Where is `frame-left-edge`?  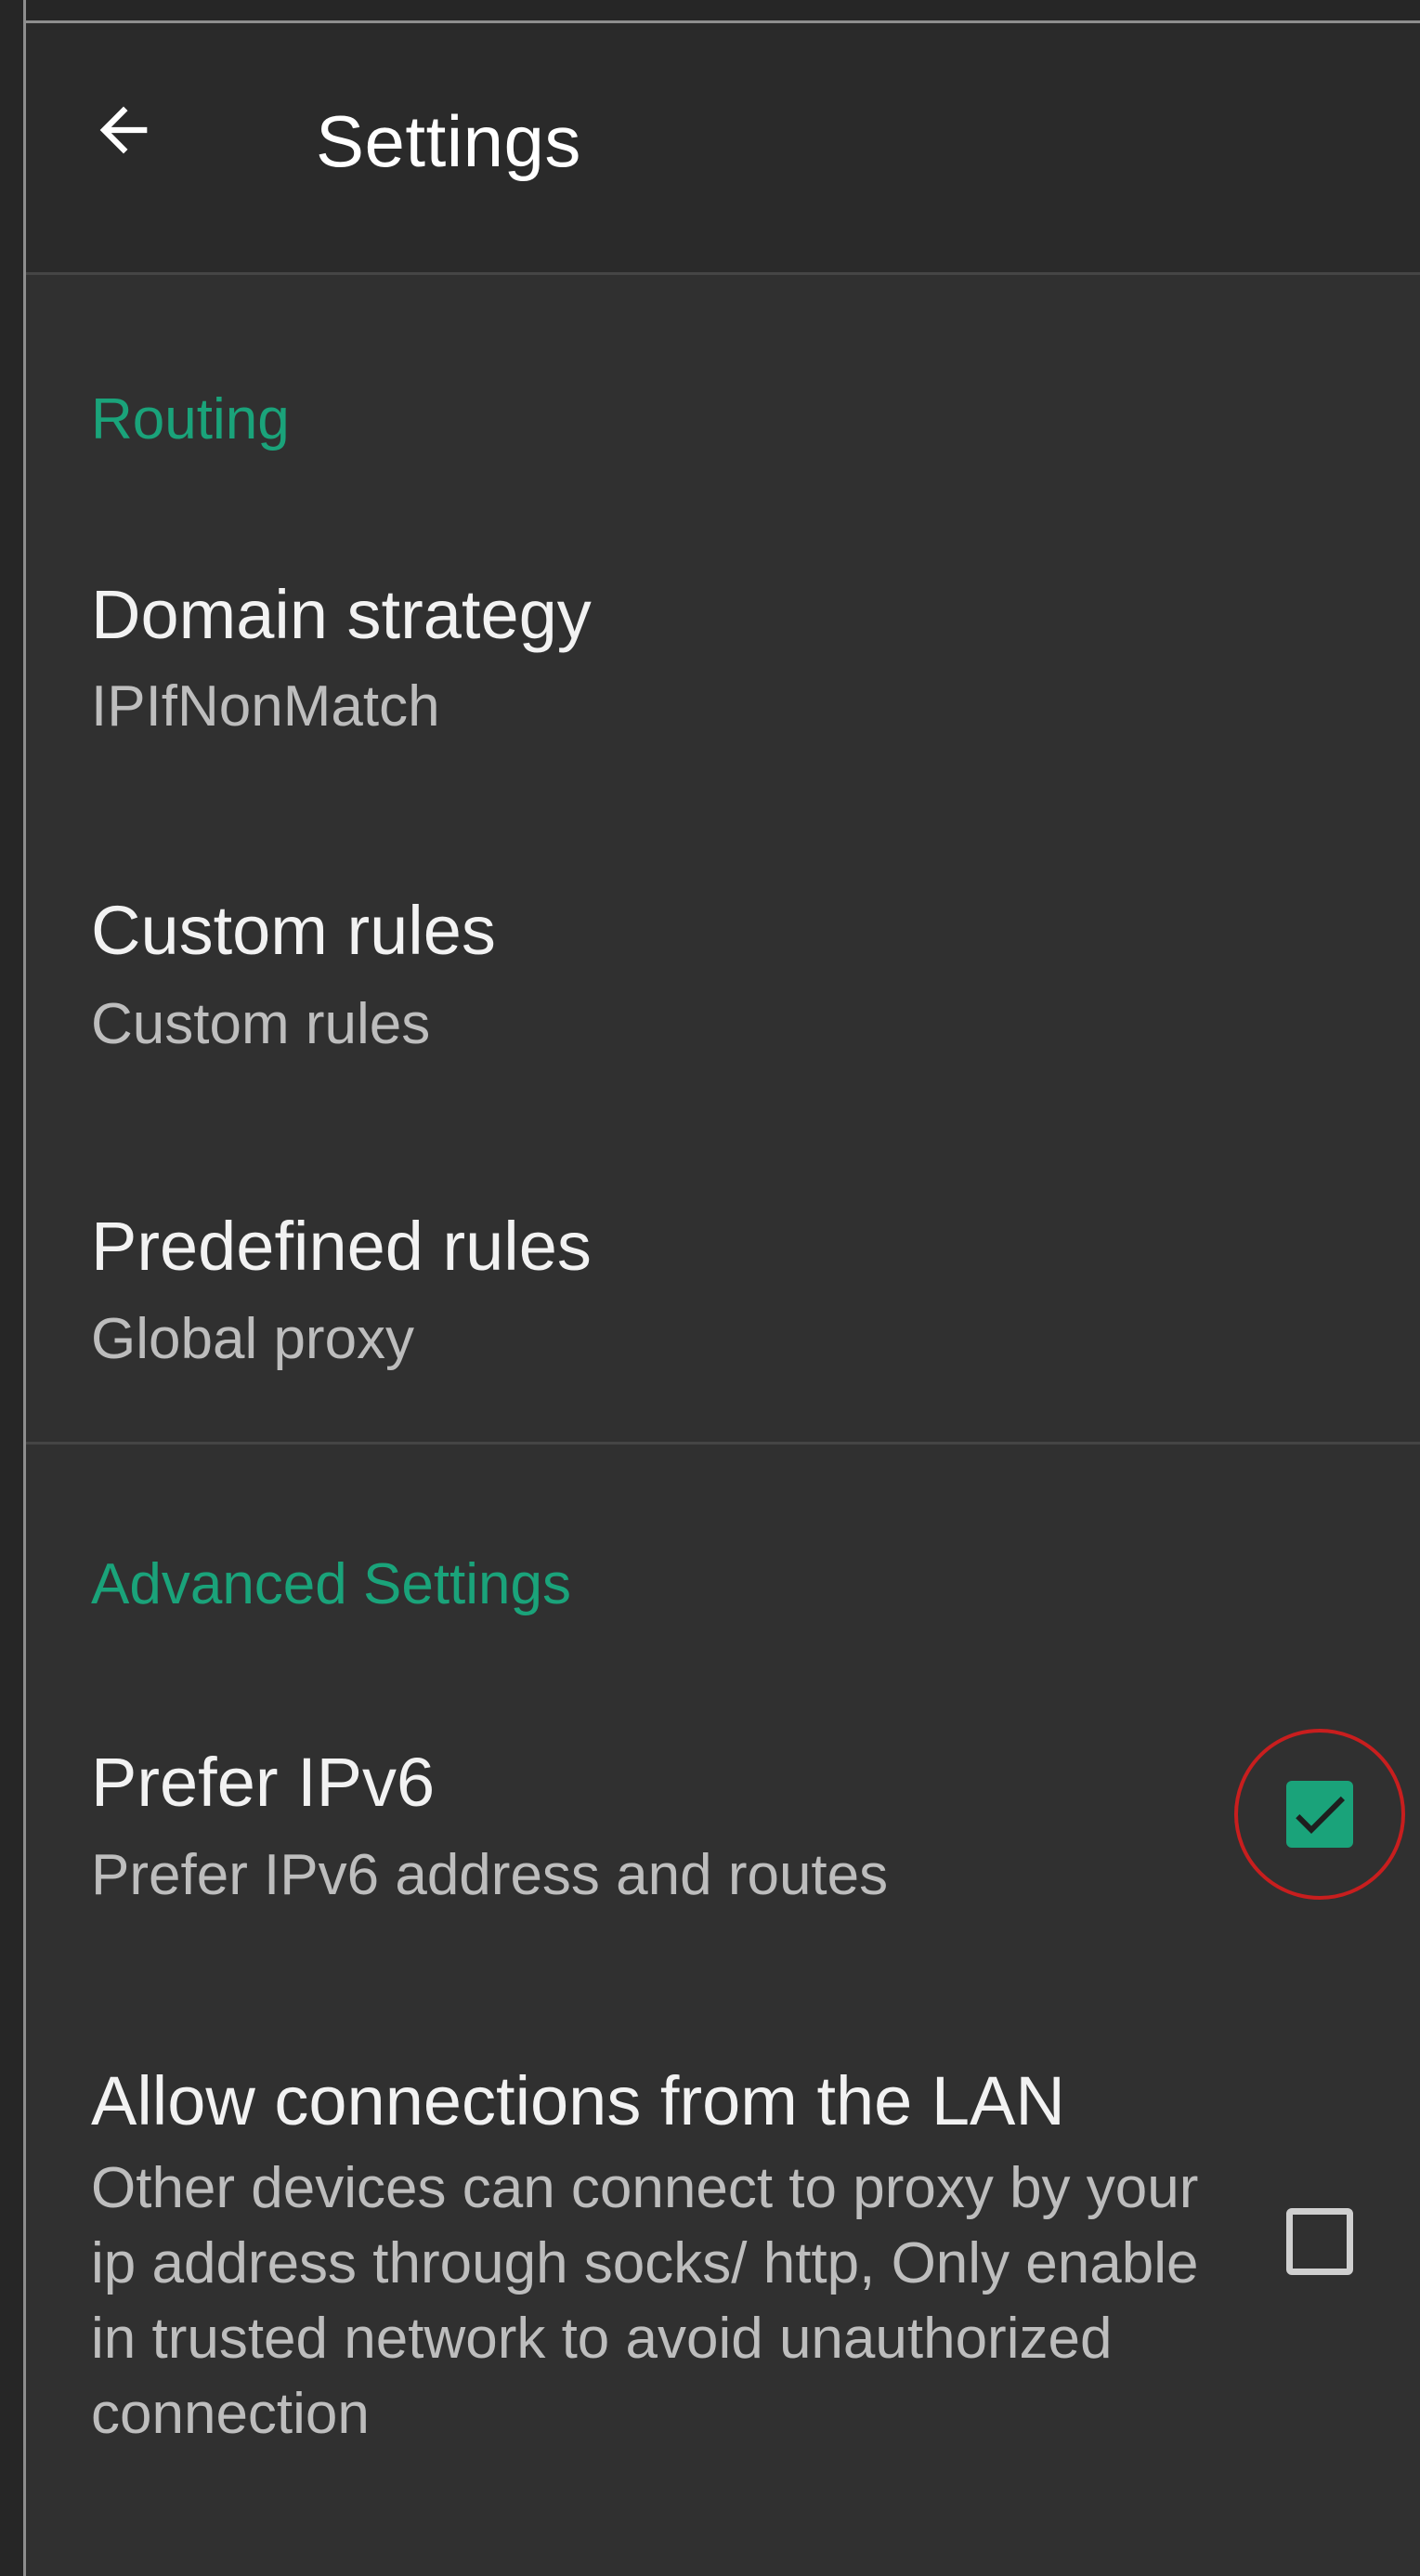
frame-left-edge is located at coordinates (13, 1288).